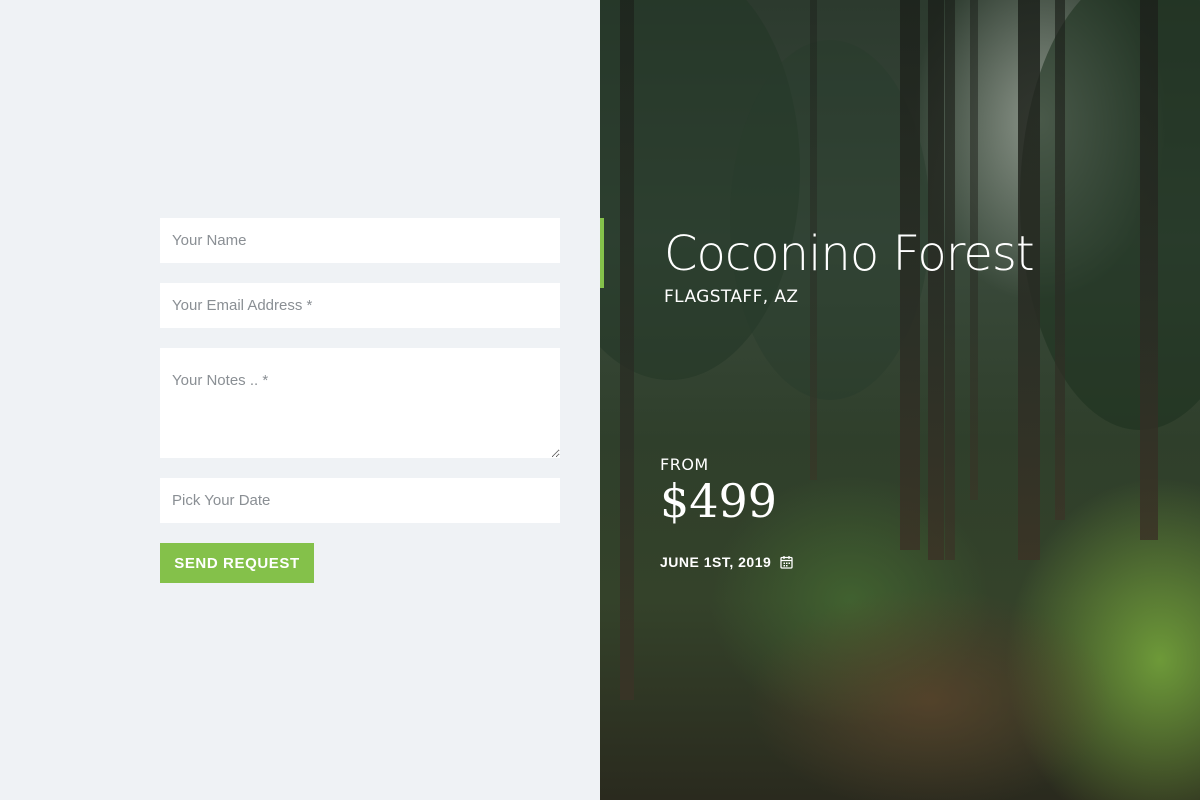 This screenshot has width=1200, height=800. I want to click on calendar-icon, so click(786, 562).